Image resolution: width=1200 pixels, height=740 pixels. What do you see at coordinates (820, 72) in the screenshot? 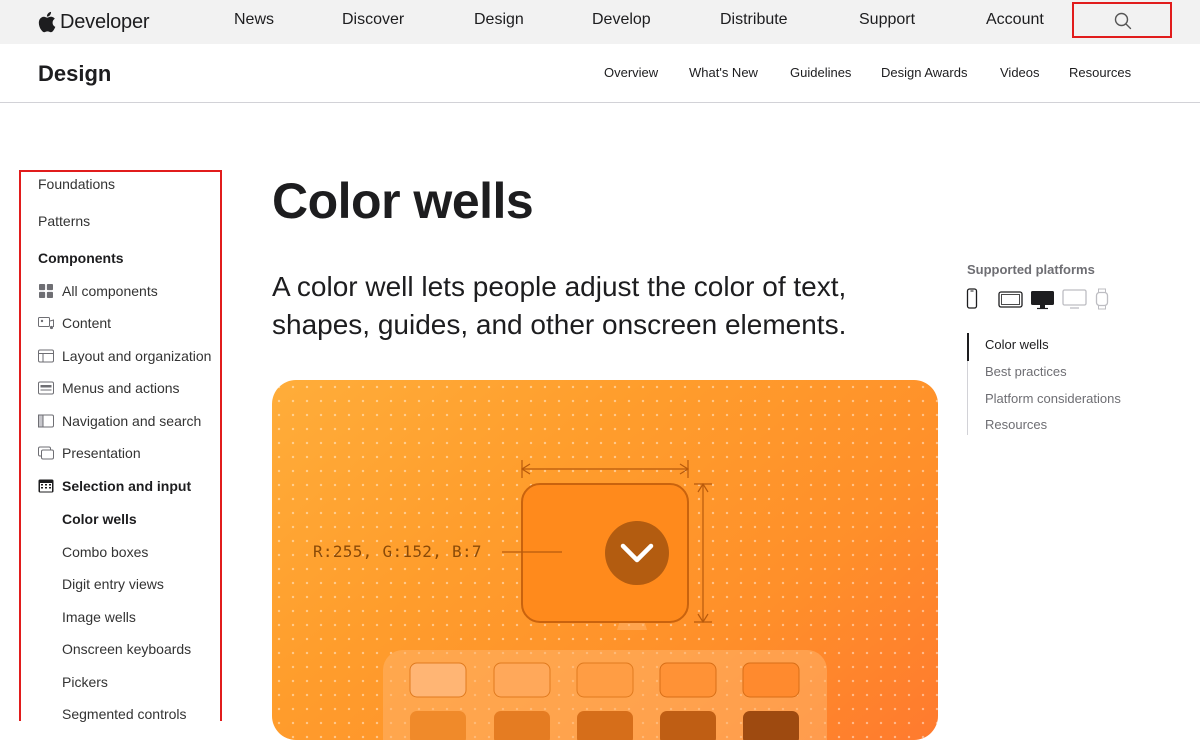
I see `localnav-guidelines: Guidelines` at bounding box center [820, 72].